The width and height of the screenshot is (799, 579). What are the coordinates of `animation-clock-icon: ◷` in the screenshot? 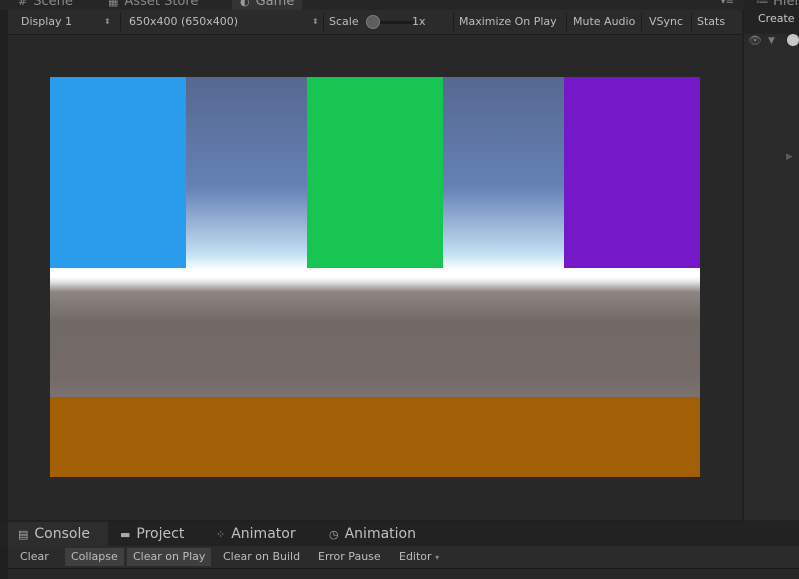 It's located at (334, 534).